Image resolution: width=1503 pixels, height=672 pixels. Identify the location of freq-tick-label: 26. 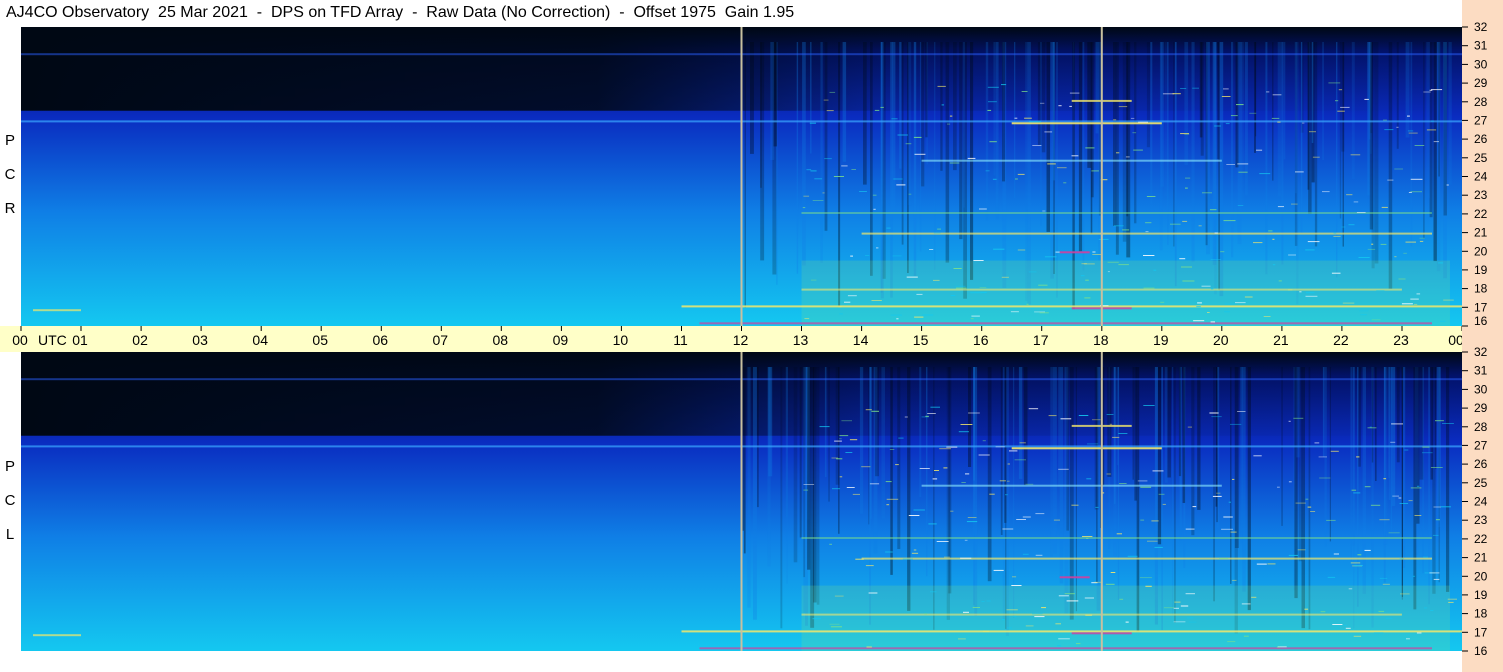
(1481, 464).